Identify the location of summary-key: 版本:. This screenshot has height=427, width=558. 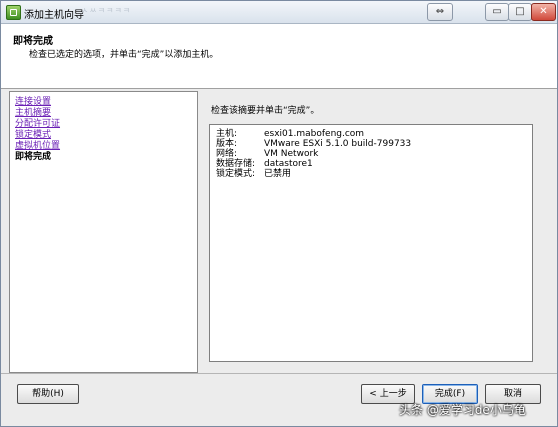
(227, 144).